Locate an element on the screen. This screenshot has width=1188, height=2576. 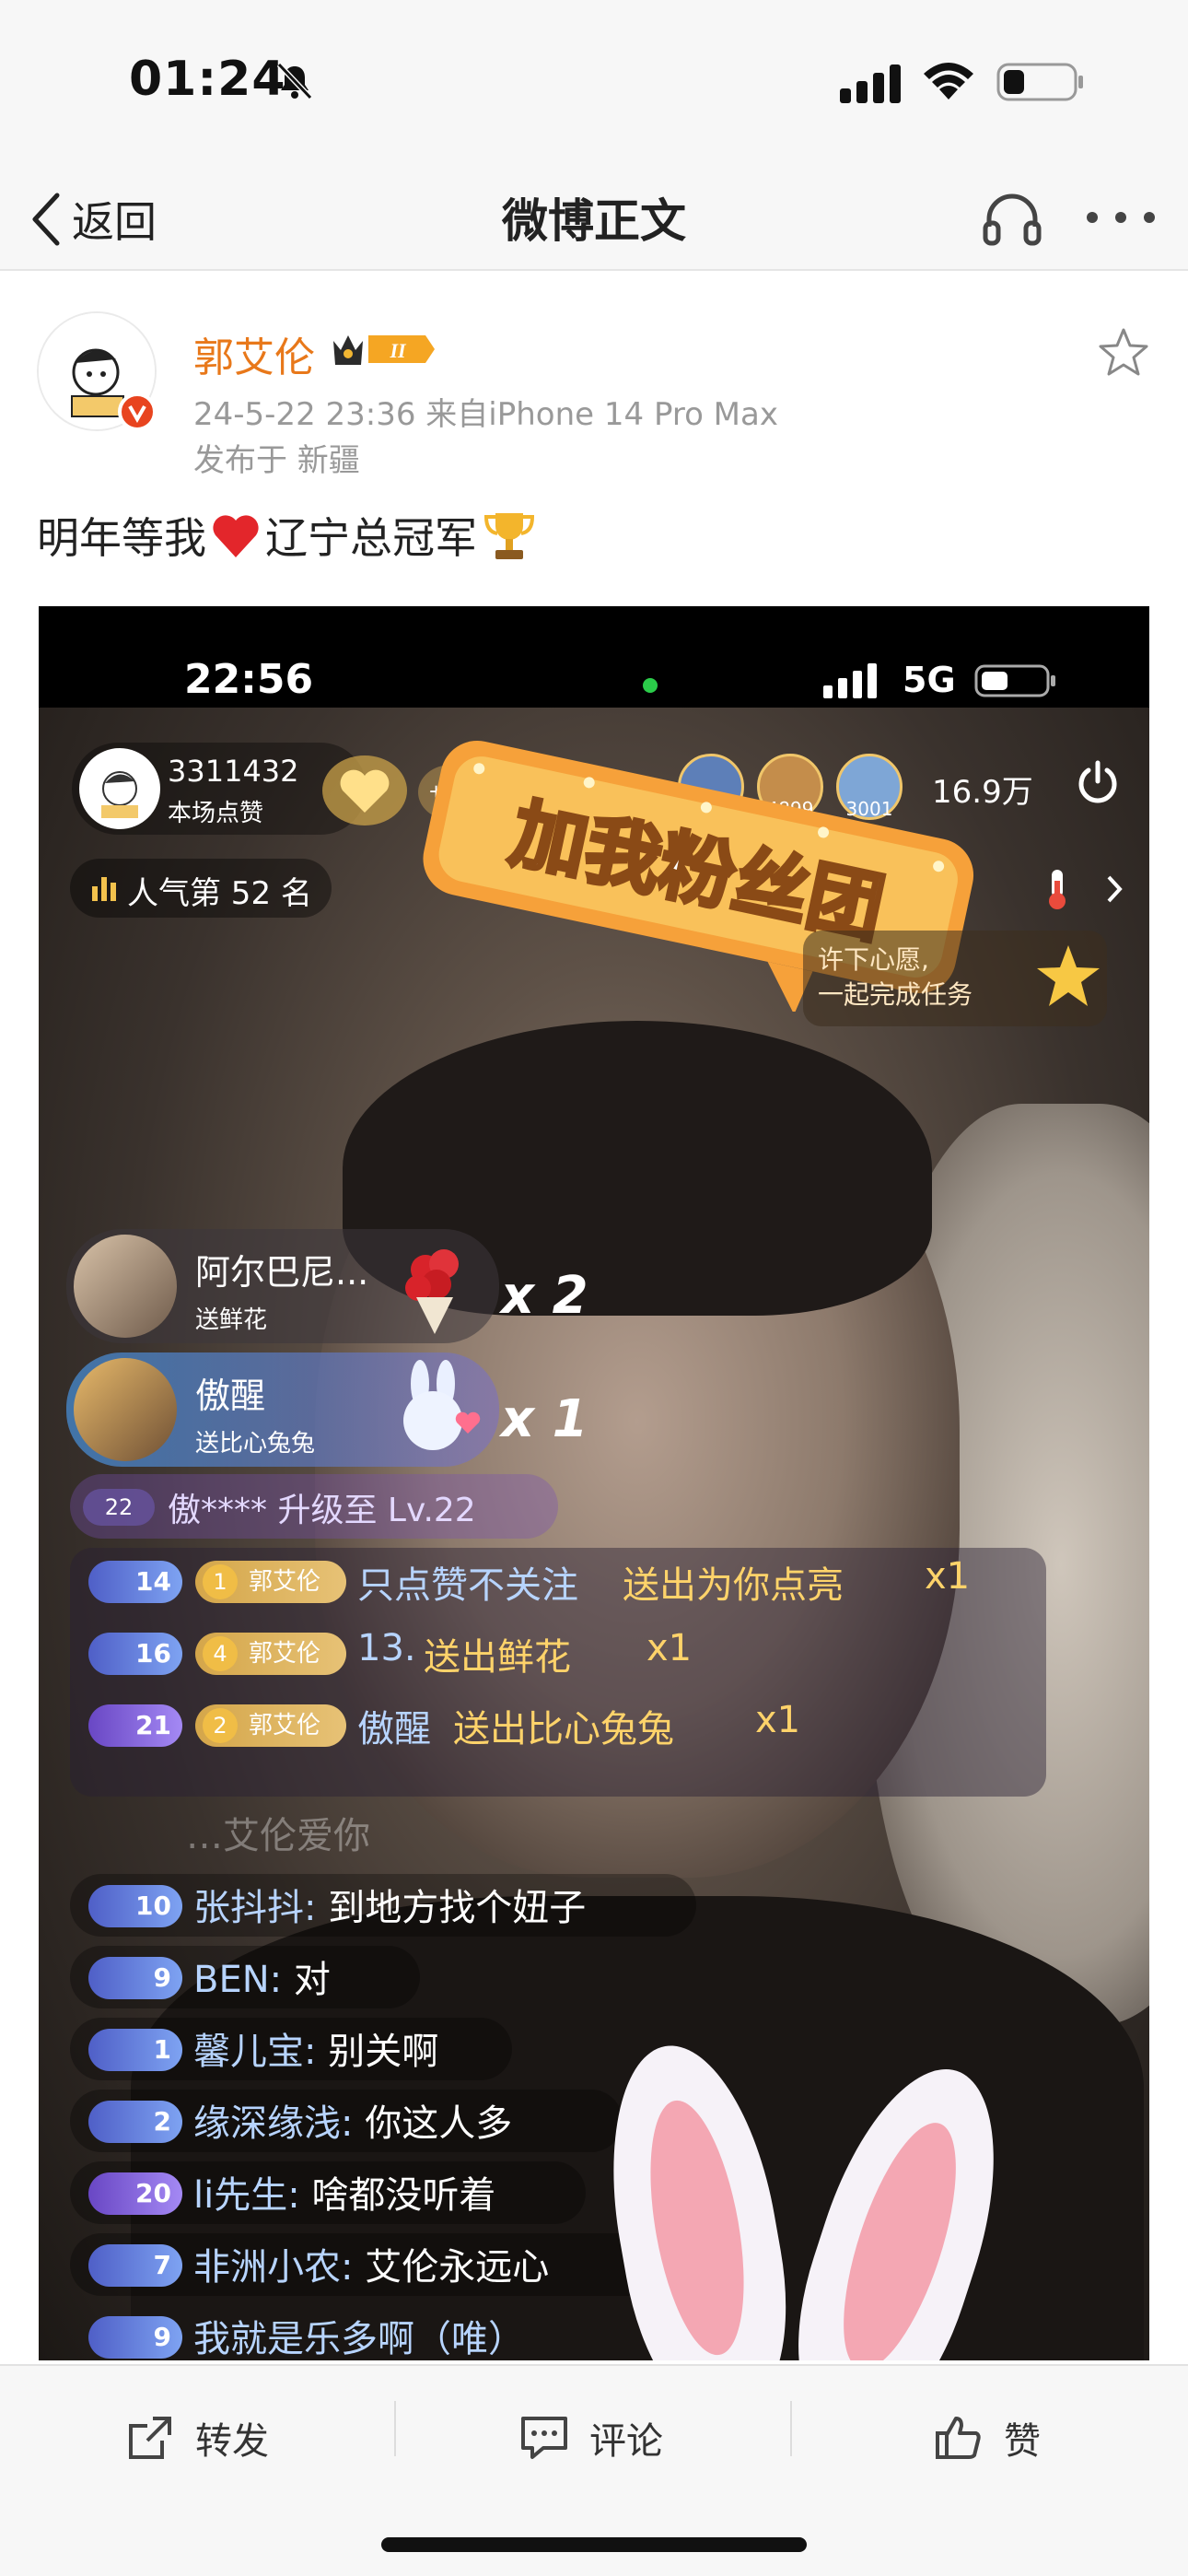
host-avatar is located at coordinates (119, 788).